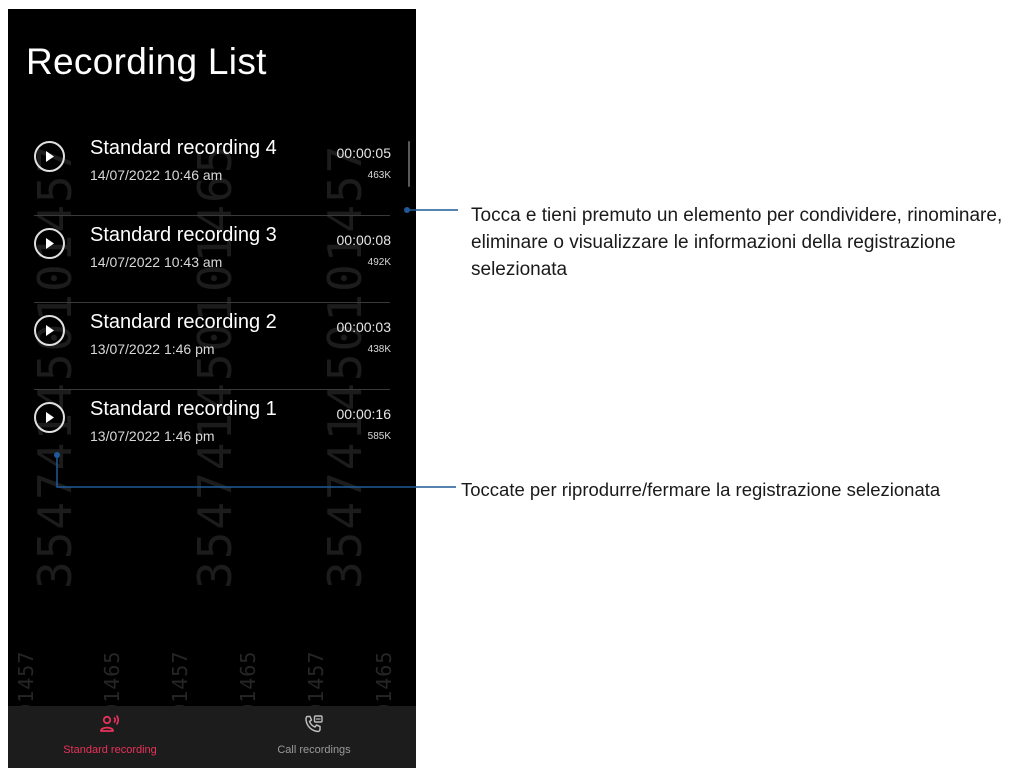 The width and height of the screenshot is (1020, 771). What do you see at coordinates (314, 750) in the screenshot?
I see `tab-label: Call recordings` at bounding box center [314, 750].